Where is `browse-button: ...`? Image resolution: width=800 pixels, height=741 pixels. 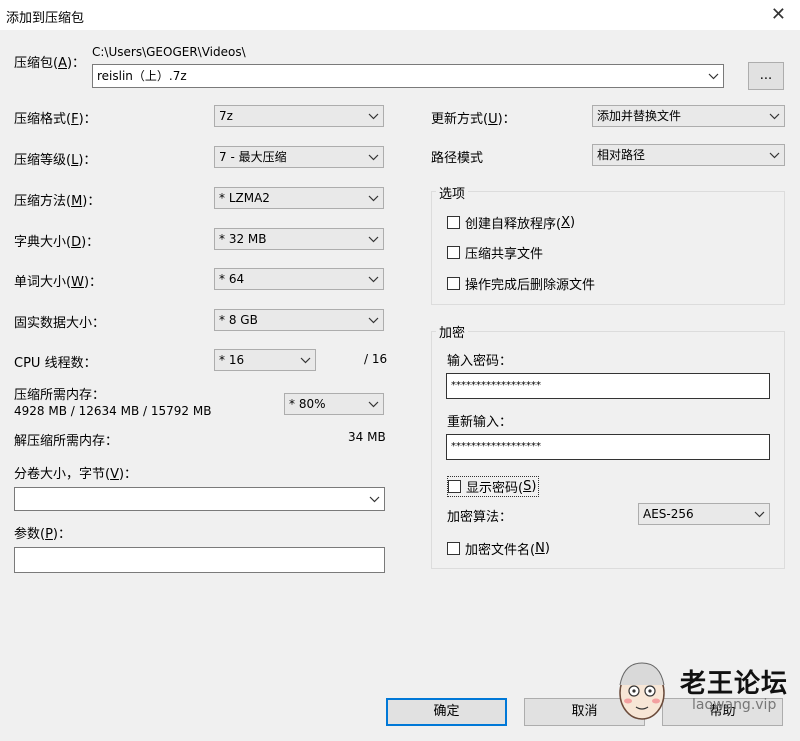 browse-button: ... is located at coordinates (766, 76).